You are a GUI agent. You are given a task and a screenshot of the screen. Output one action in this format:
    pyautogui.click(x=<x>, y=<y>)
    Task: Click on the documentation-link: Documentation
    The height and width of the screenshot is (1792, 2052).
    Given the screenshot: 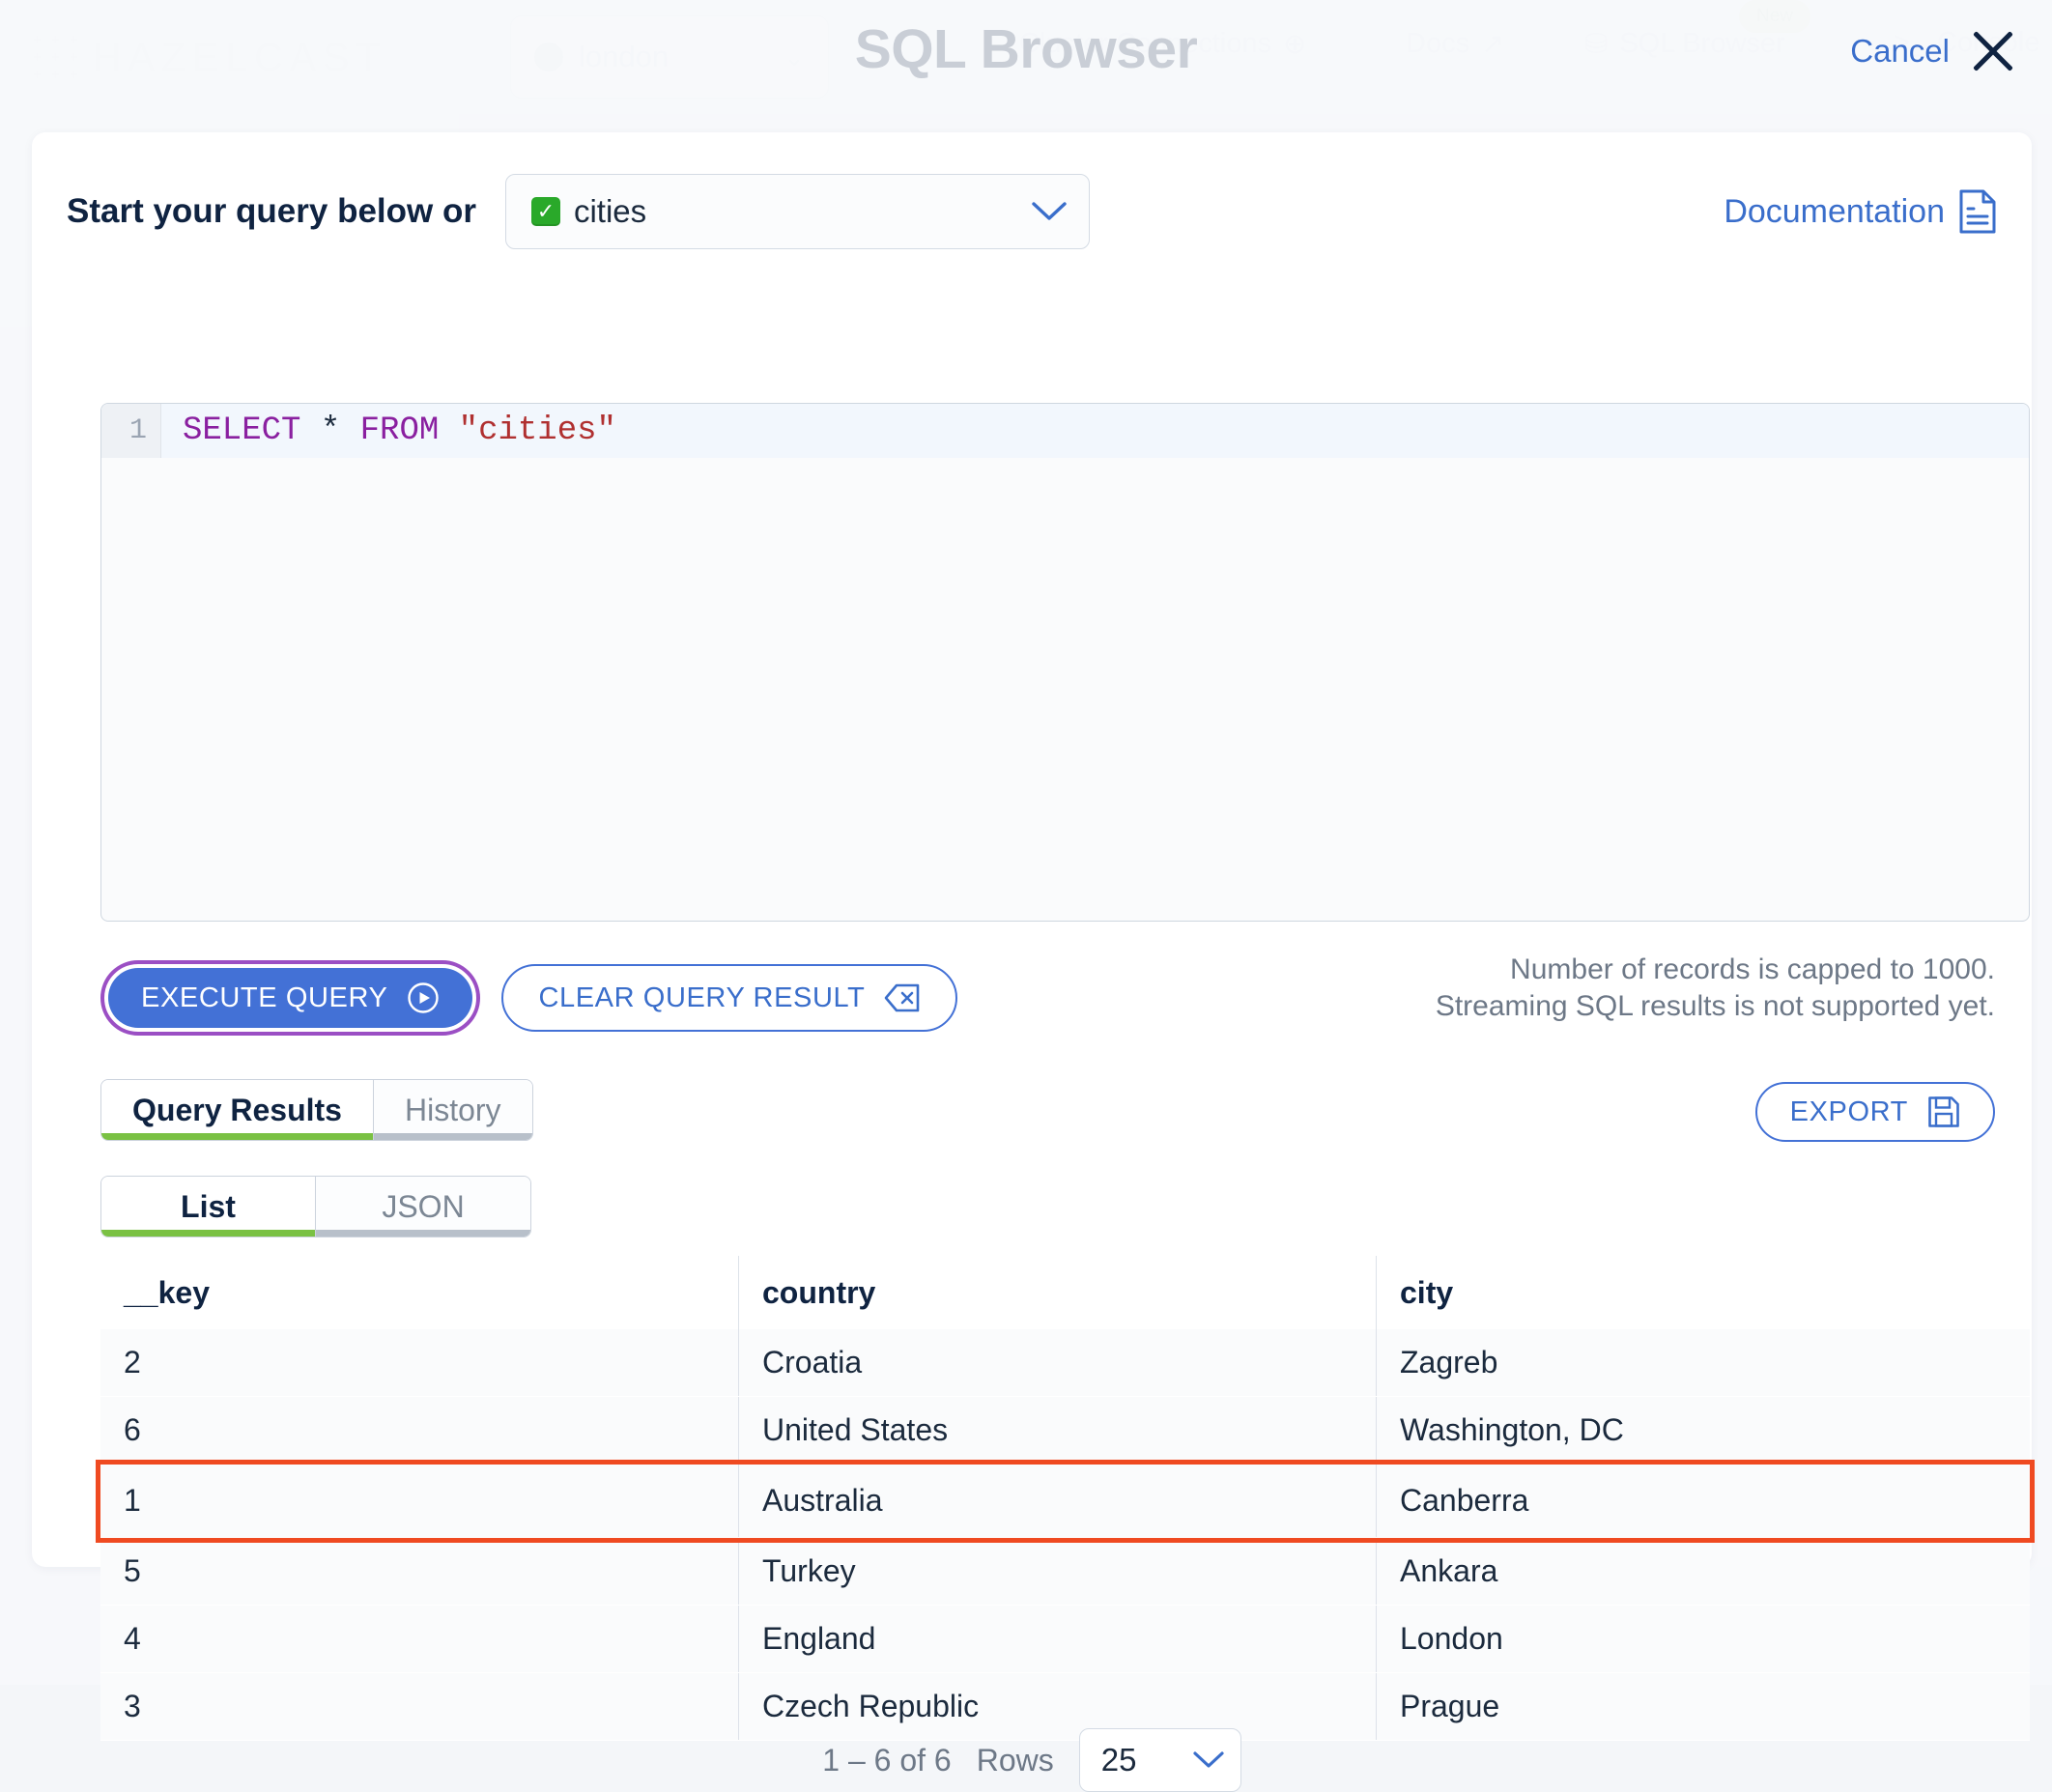 What is the action you would take?
    pyautogui.click(x=1861, y=211)
    